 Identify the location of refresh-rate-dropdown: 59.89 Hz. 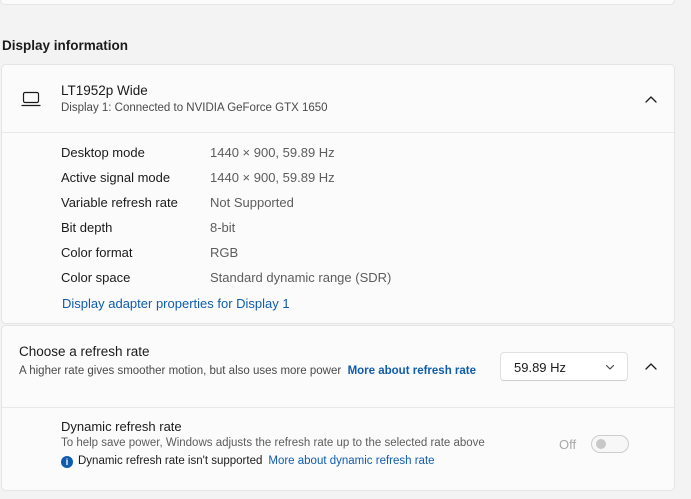
(564, 366).